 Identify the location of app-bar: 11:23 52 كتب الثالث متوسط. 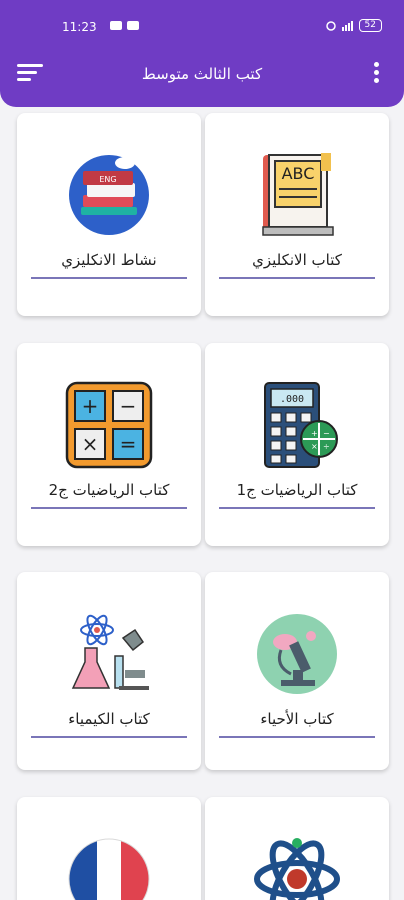
(202, 53).